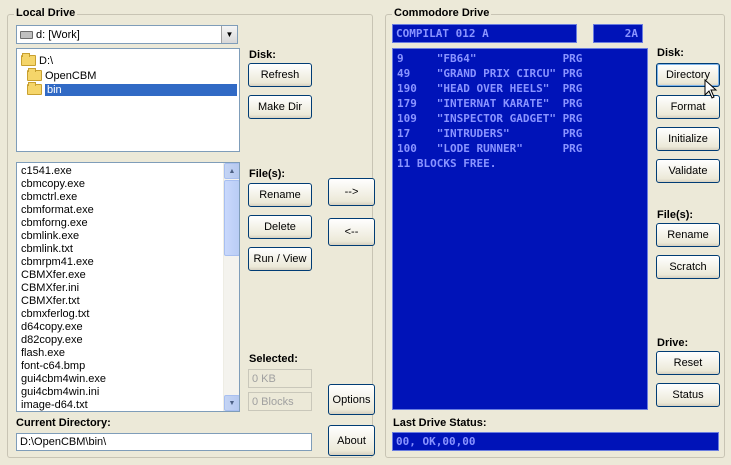 Image resolution: width=731 pixels, height=465 pixels. What do you see at coordinates (54, 223) in the screenshot?
I see `file-row: cbmforng.exe` at bounding box center [54, 223].